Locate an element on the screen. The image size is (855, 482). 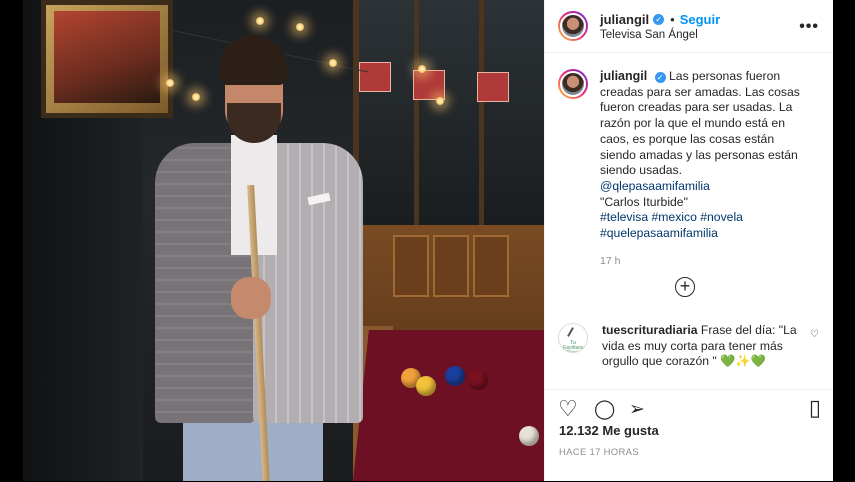
caption-username: juliangil is located at coordinates (623, 76).